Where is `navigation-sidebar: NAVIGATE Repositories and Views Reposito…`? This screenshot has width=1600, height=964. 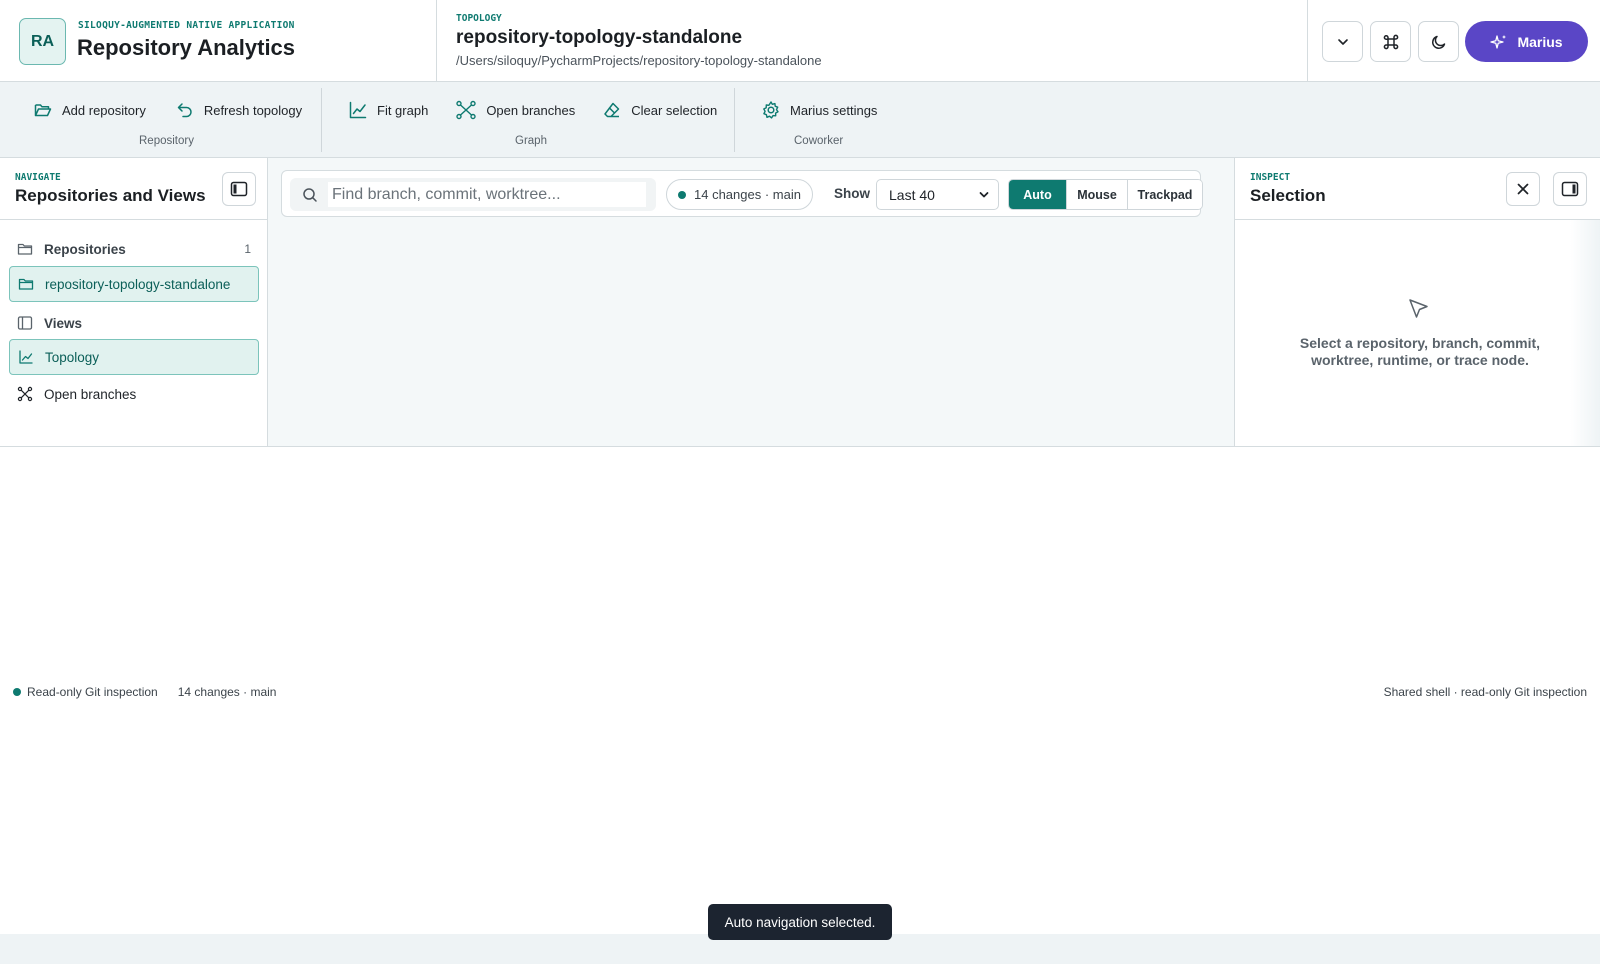
navigation-sidebar: NAVIGATE Repositories and Views Reposito… is located at coordinates (134, 302).